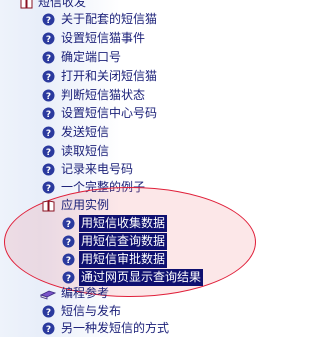 The width and height of the screenshot is (320, 337). I want to click on tree-book-label: 应用实例, so click(85, 205).